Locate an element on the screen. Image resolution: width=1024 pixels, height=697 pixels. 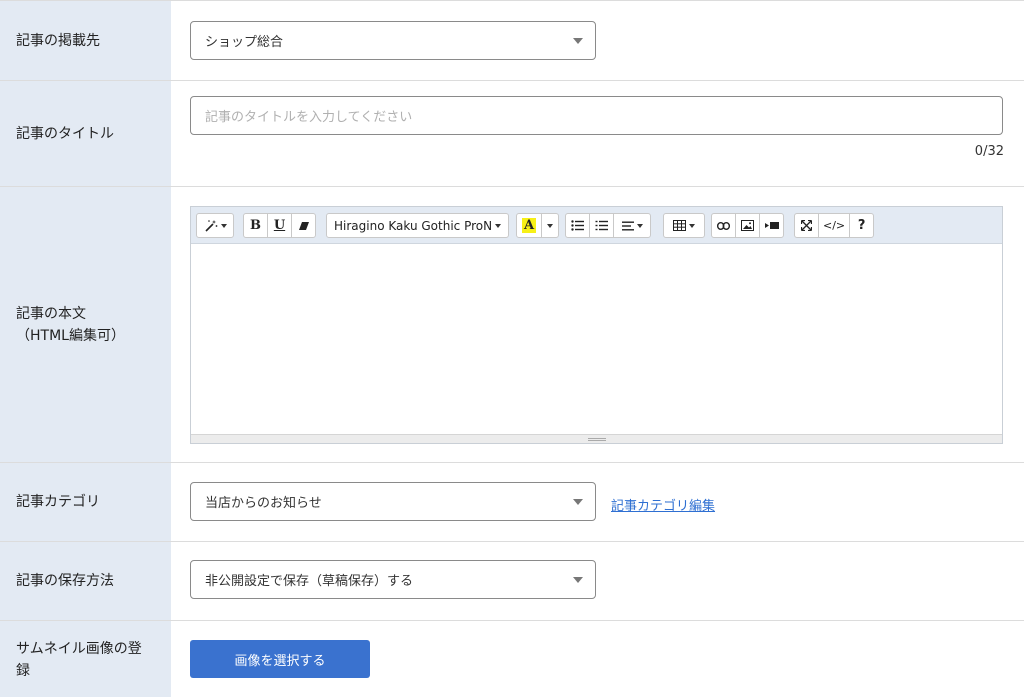
help-button: ? is located at coordinates (862, 225).